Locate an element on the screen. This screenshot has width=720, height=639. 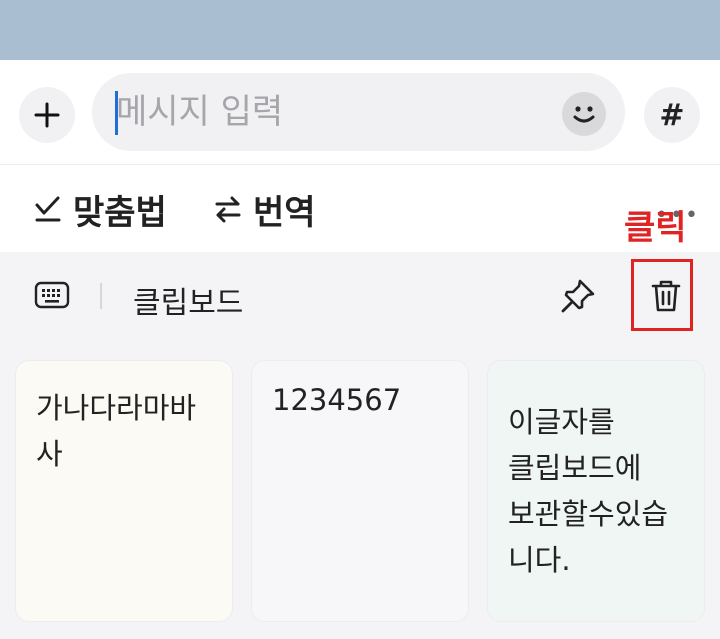
spell-check-button: 맞춤법 is located at coordinates (100, 211).